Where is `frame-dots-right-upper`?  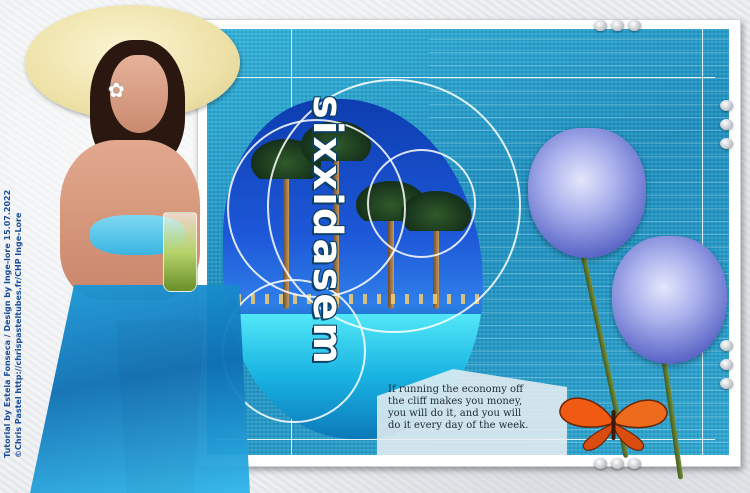 frame-dots-right-upper is located at coordinates (726, 124).